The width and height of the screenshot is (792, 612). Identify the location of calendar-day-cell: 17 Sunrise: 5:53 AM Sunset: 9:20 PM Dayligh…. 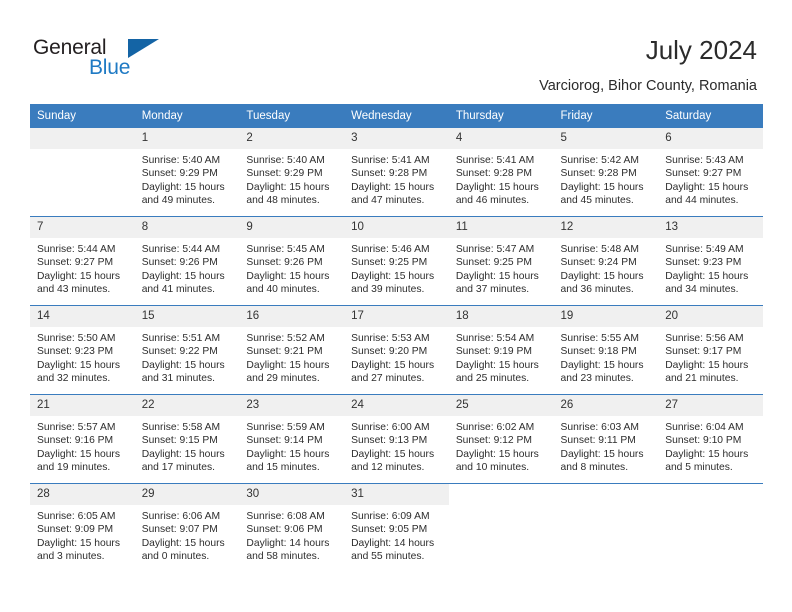
(396, 350).